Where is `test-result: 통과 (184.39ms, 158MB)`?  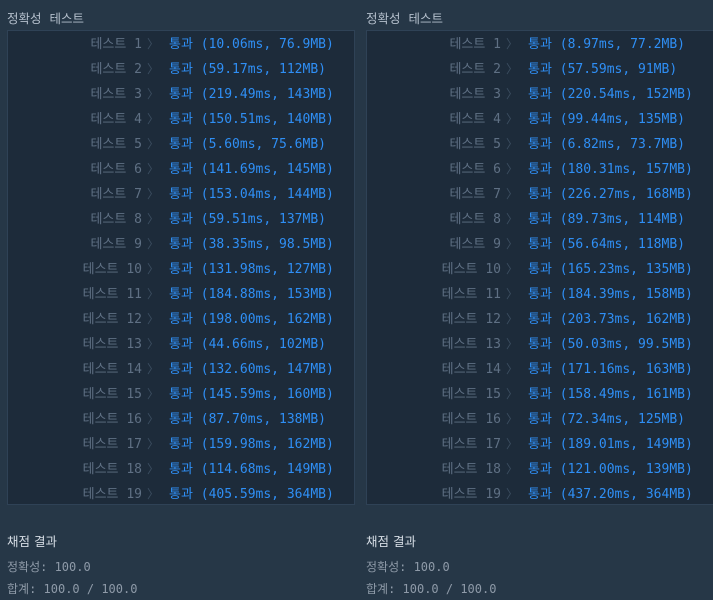 test-result: 통과 (184.39ms, 158MB) is located at coordinates (610, 294).